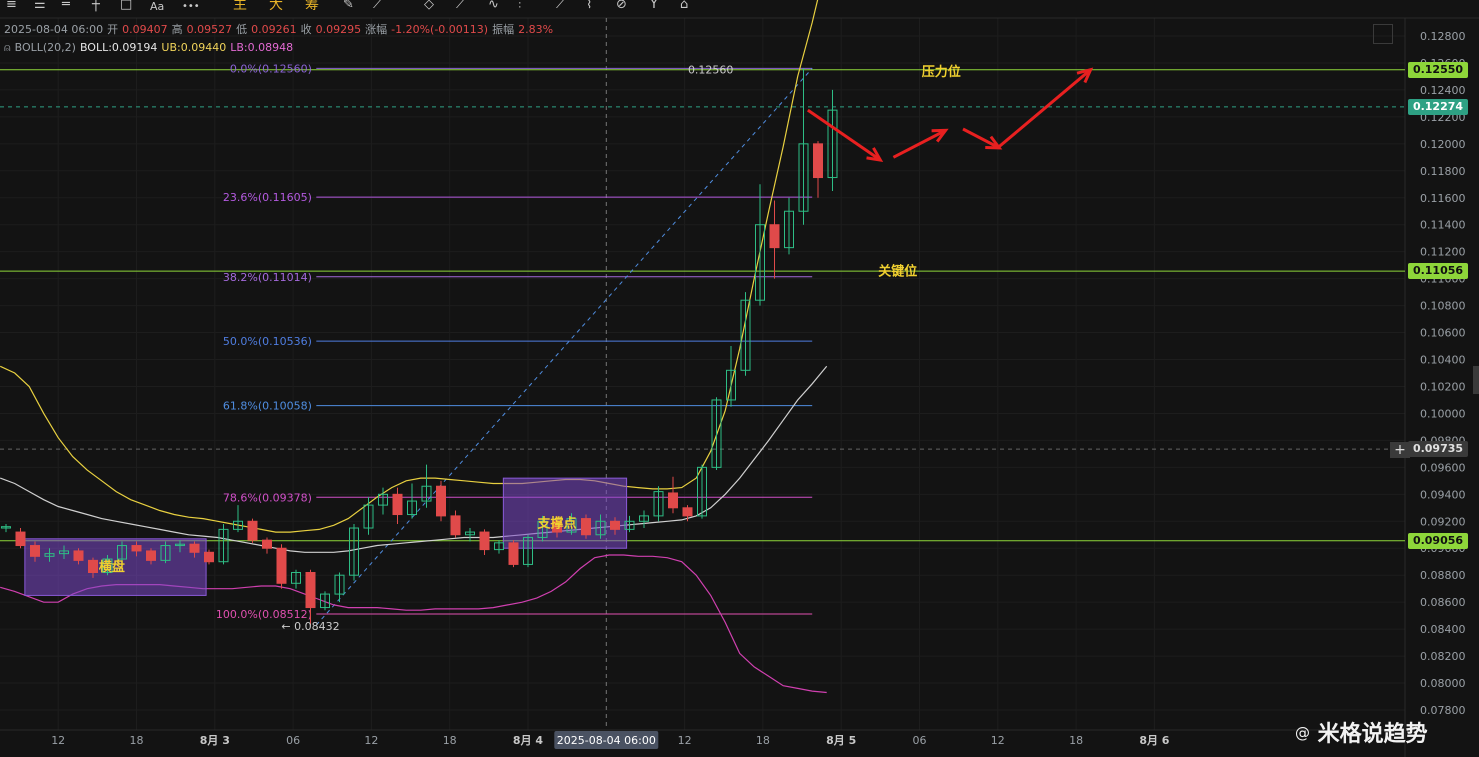  Describe the element at coordinates (262, 47) in the screenshot. I see `lb-value: LB:0.08948` at that location.